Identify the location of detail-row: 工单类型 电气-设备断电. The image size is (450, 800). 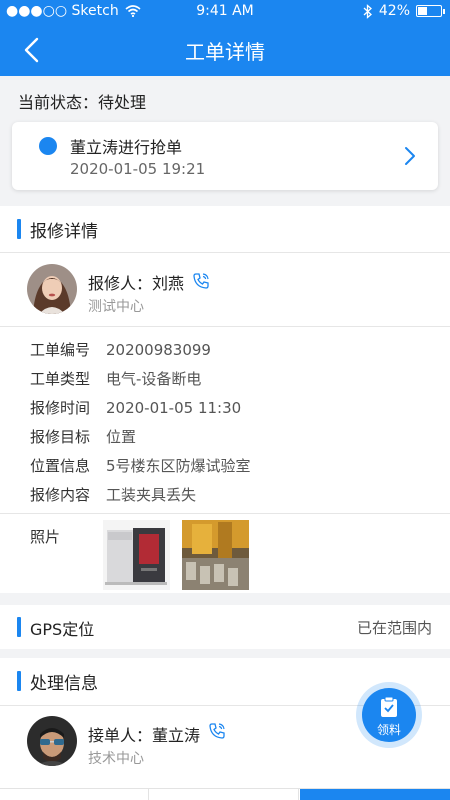
(115, 378).